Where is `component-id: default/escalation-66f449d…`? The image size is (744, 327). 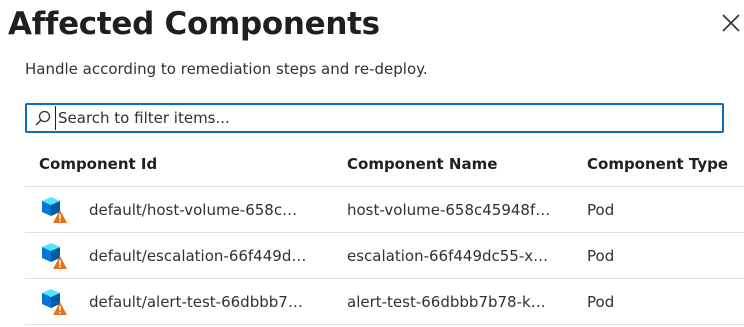 component-id: default/escalation-66f449d… is located at coordinates (198, 255).